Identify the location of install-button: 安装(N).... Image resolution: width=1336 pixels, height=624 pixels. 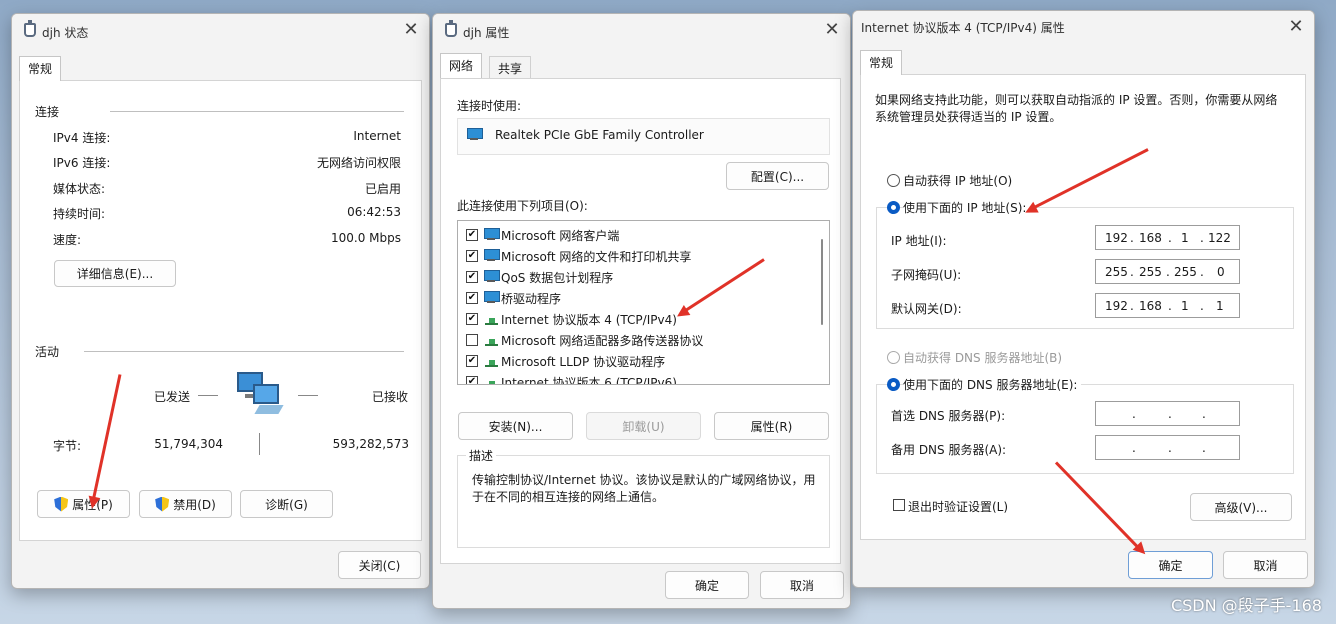
(515, 426).